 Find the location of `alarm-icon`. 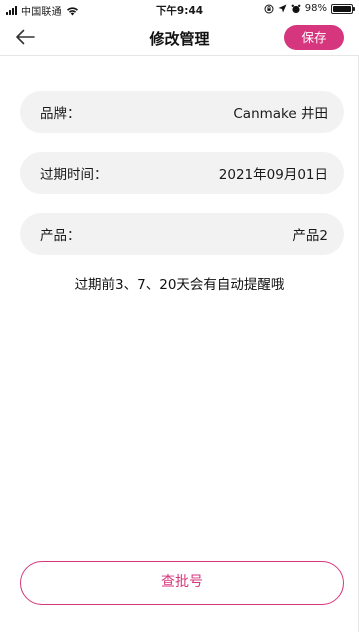

alarm-icon is located at coordinates (296, 8).